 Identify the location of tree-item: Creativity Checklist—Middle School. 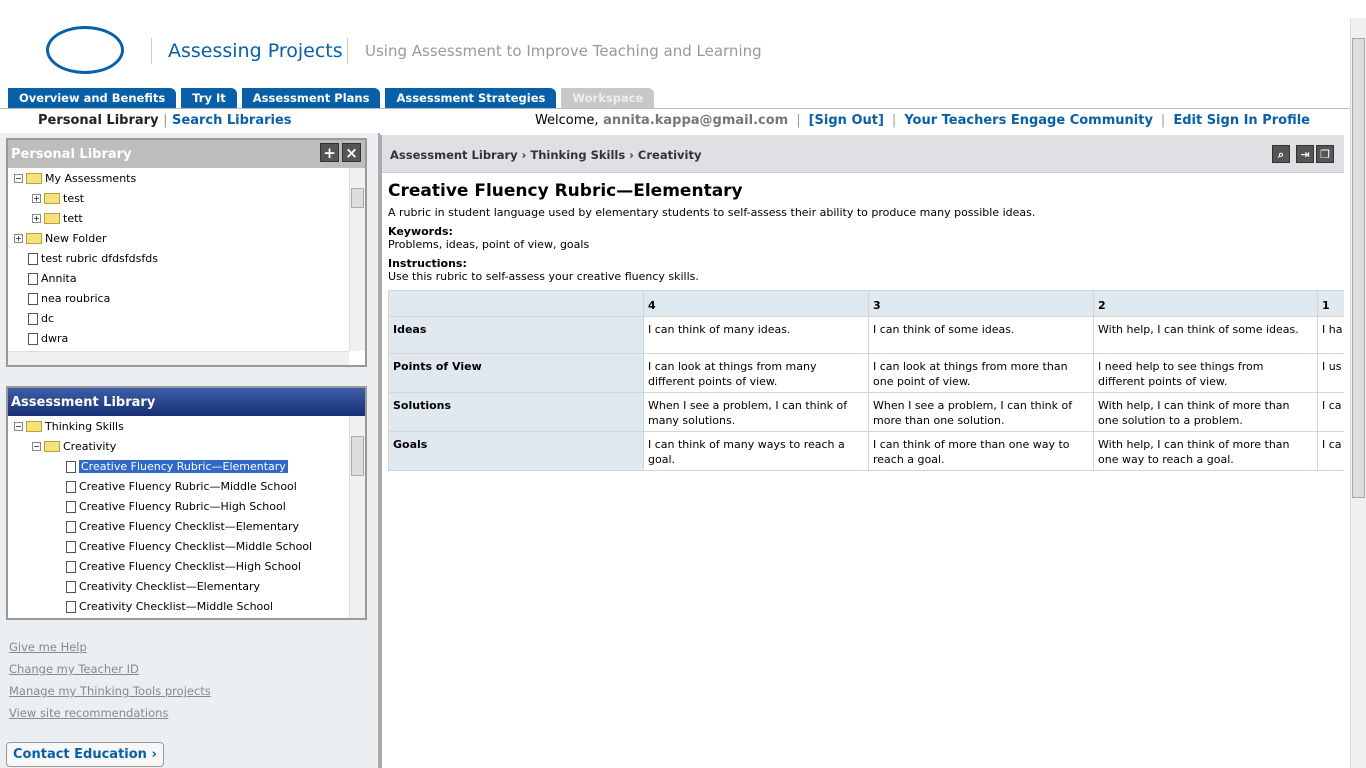
(169, 606).